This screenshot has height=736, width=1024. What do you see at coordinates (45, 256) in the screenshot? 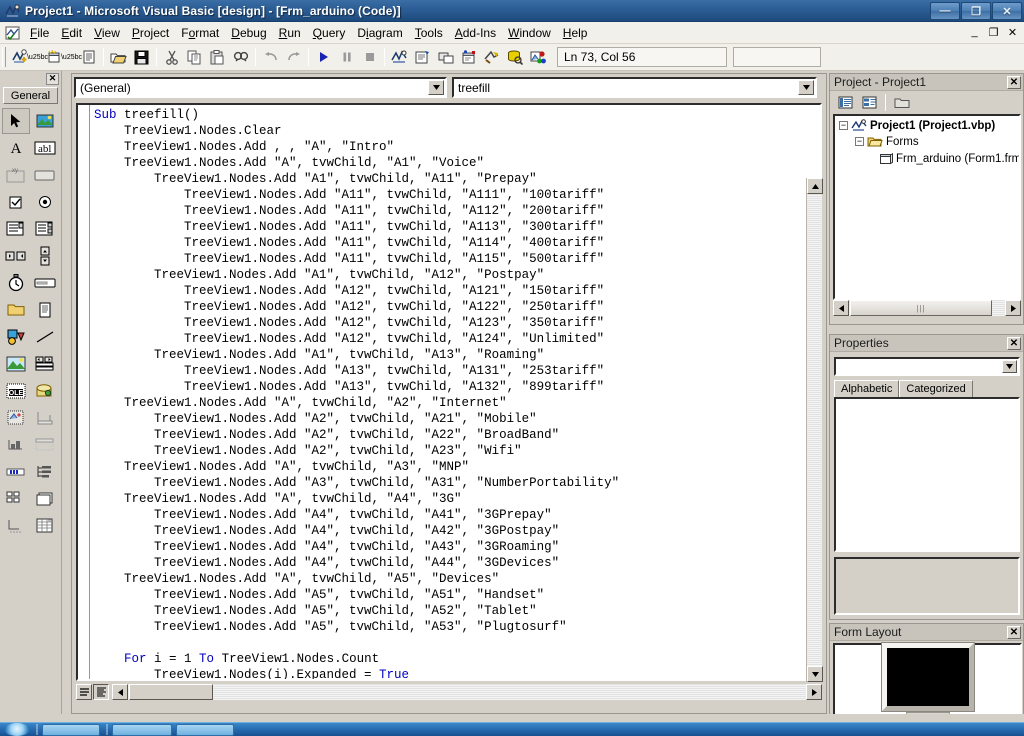
I see `vscrollbar-tool` at bounding box center [45, 256].